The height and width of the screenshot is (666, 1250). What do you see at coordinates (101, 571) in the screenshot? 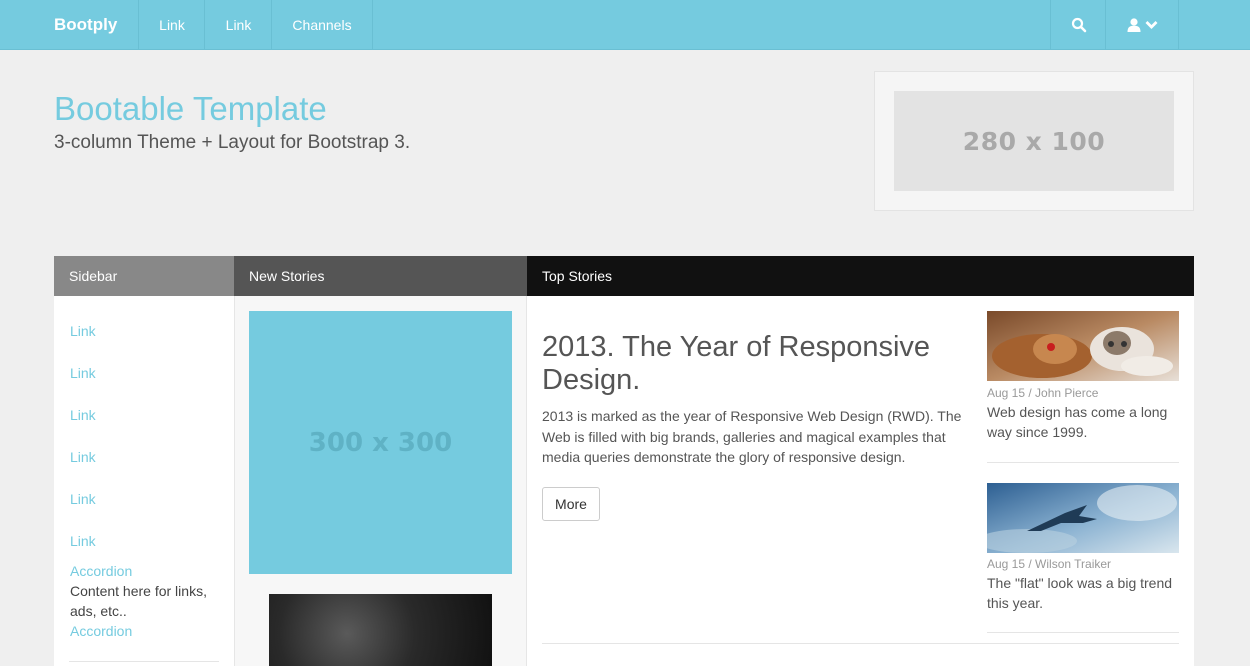
I see `accordion-toggle-1: Accordion` at bounding box center [101, 571].